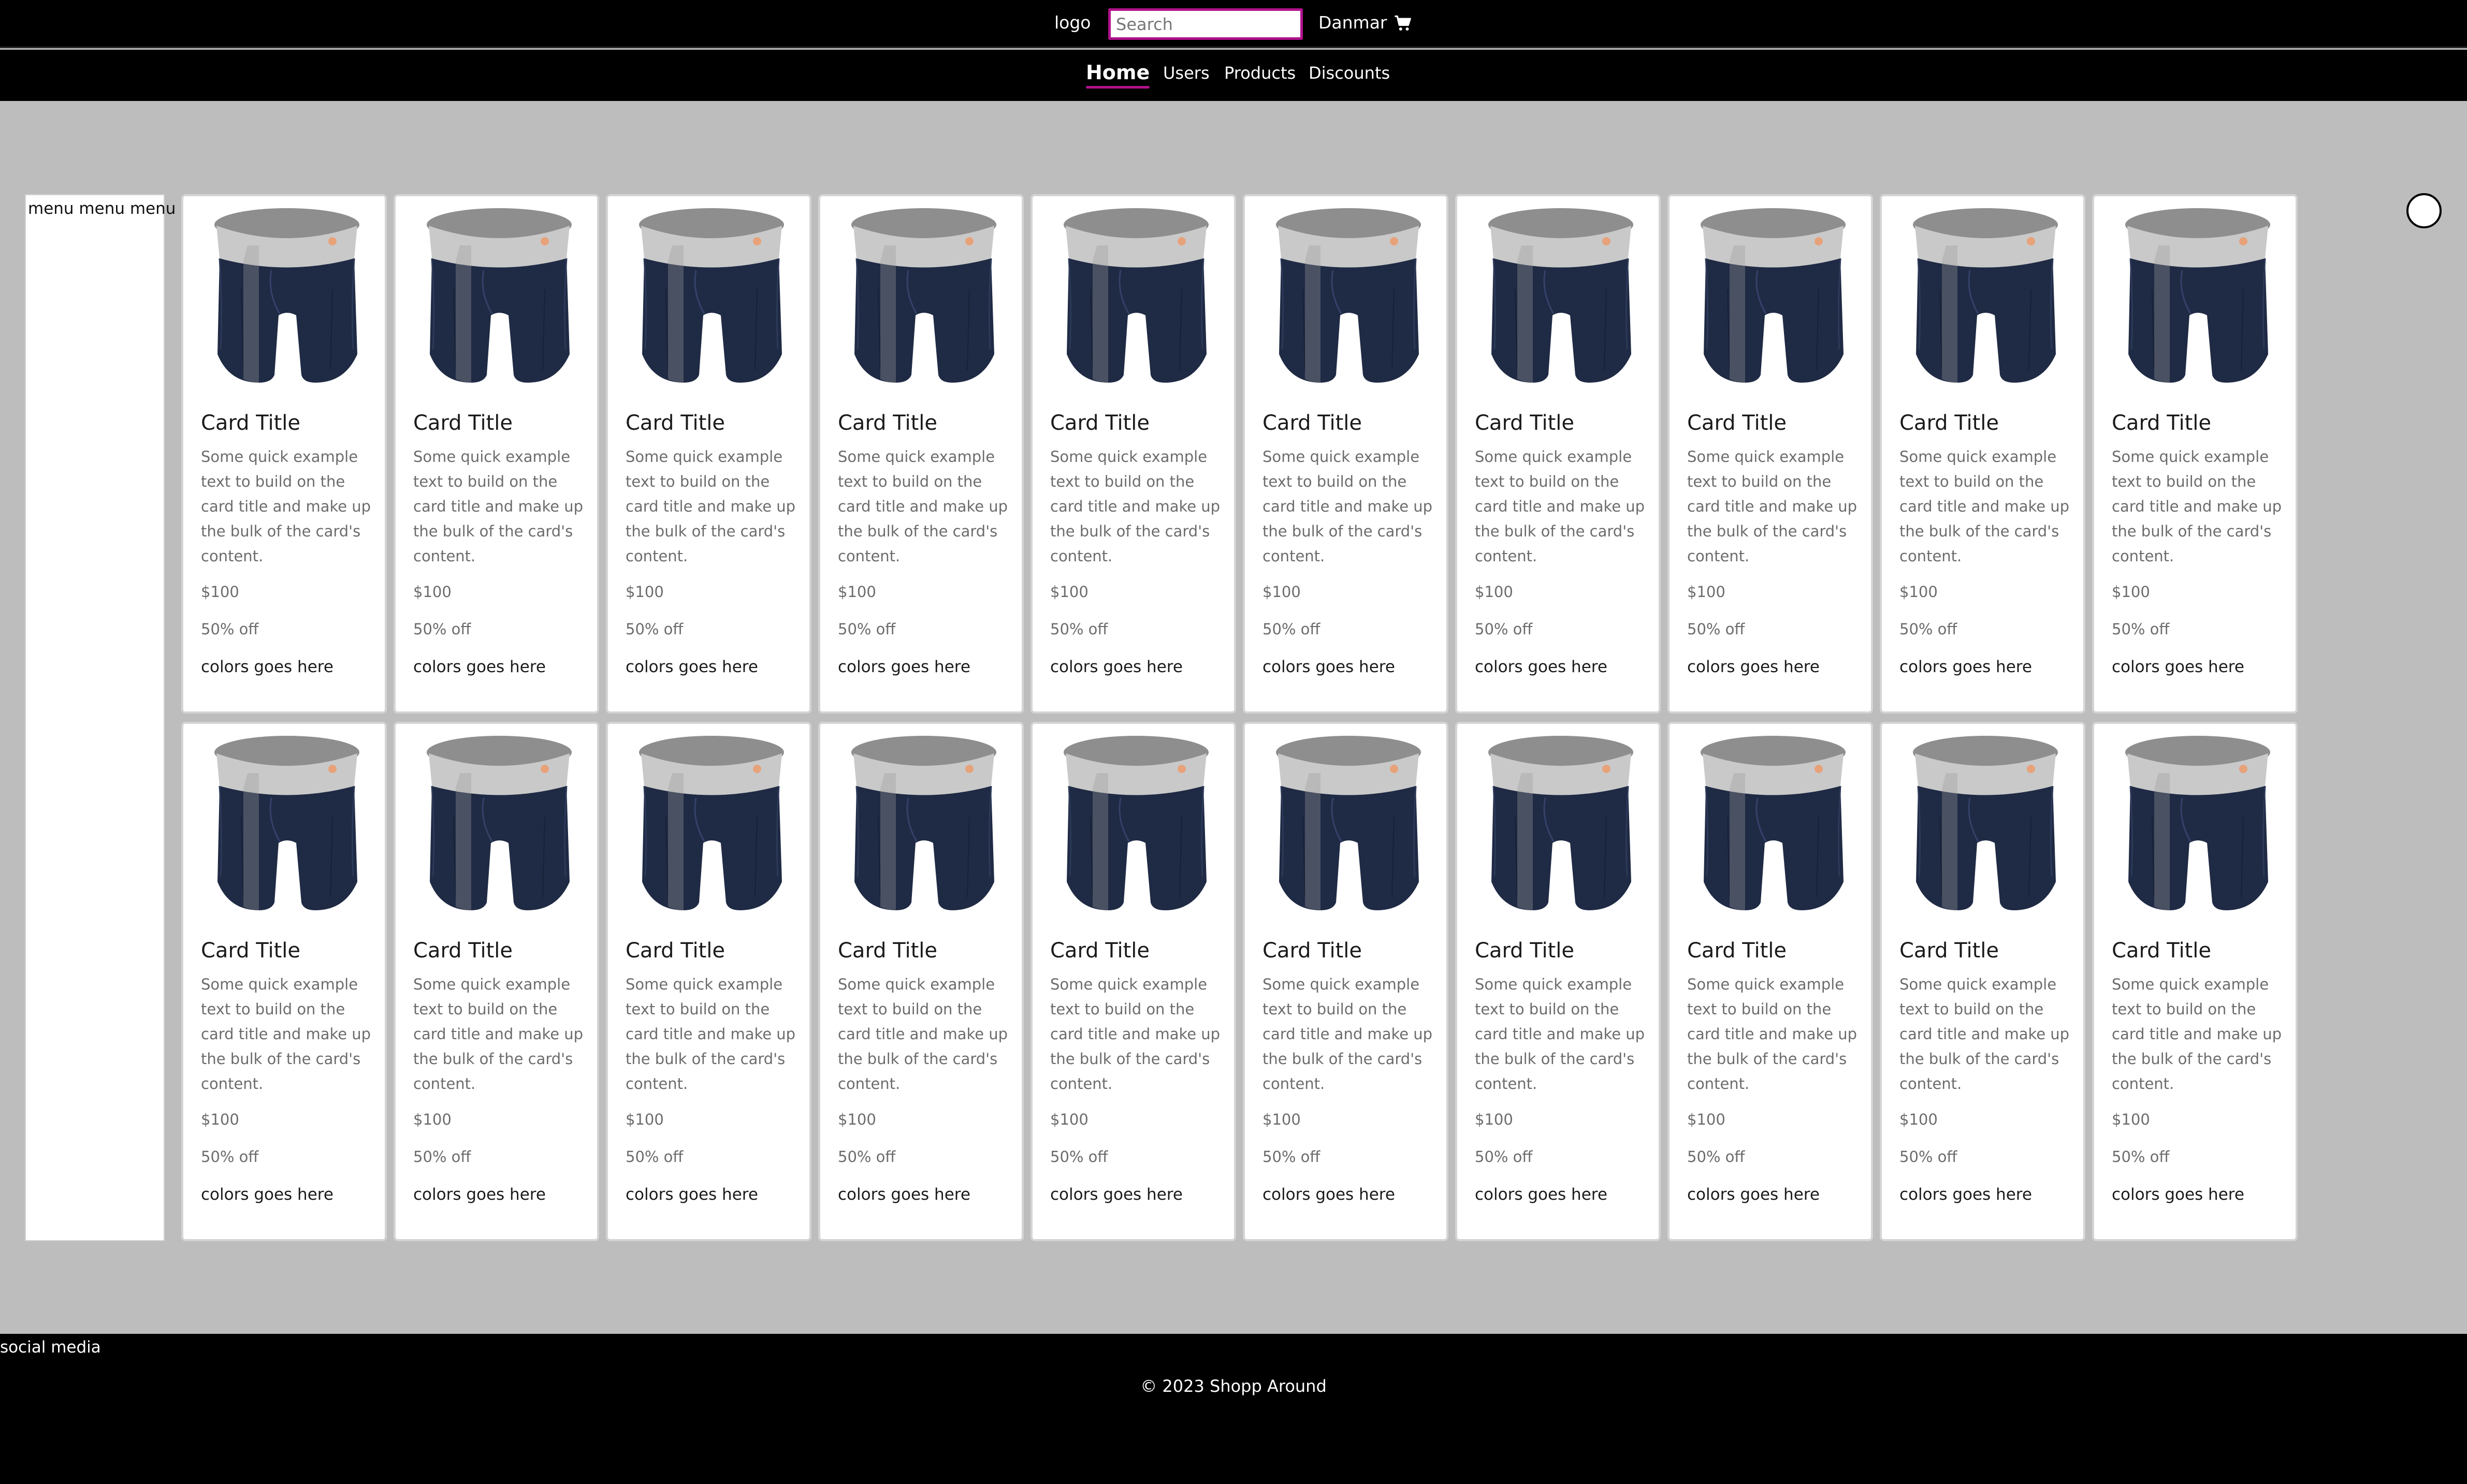  Describe the element at coordinates (50, 1347) in the screenshot. I see `social-media-link: social media` at that location.